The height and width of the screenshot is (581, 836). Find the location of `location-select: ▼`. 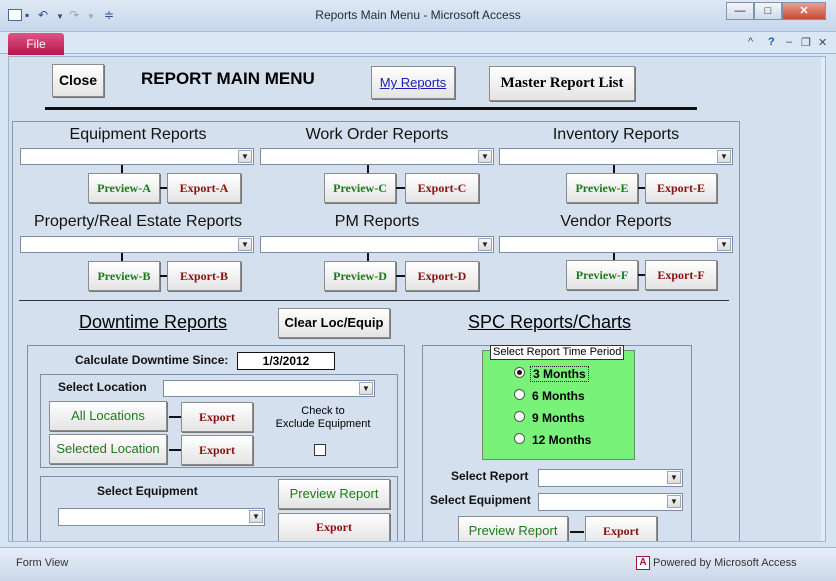

location-select: ▼ is located at coordinates (269, 388).